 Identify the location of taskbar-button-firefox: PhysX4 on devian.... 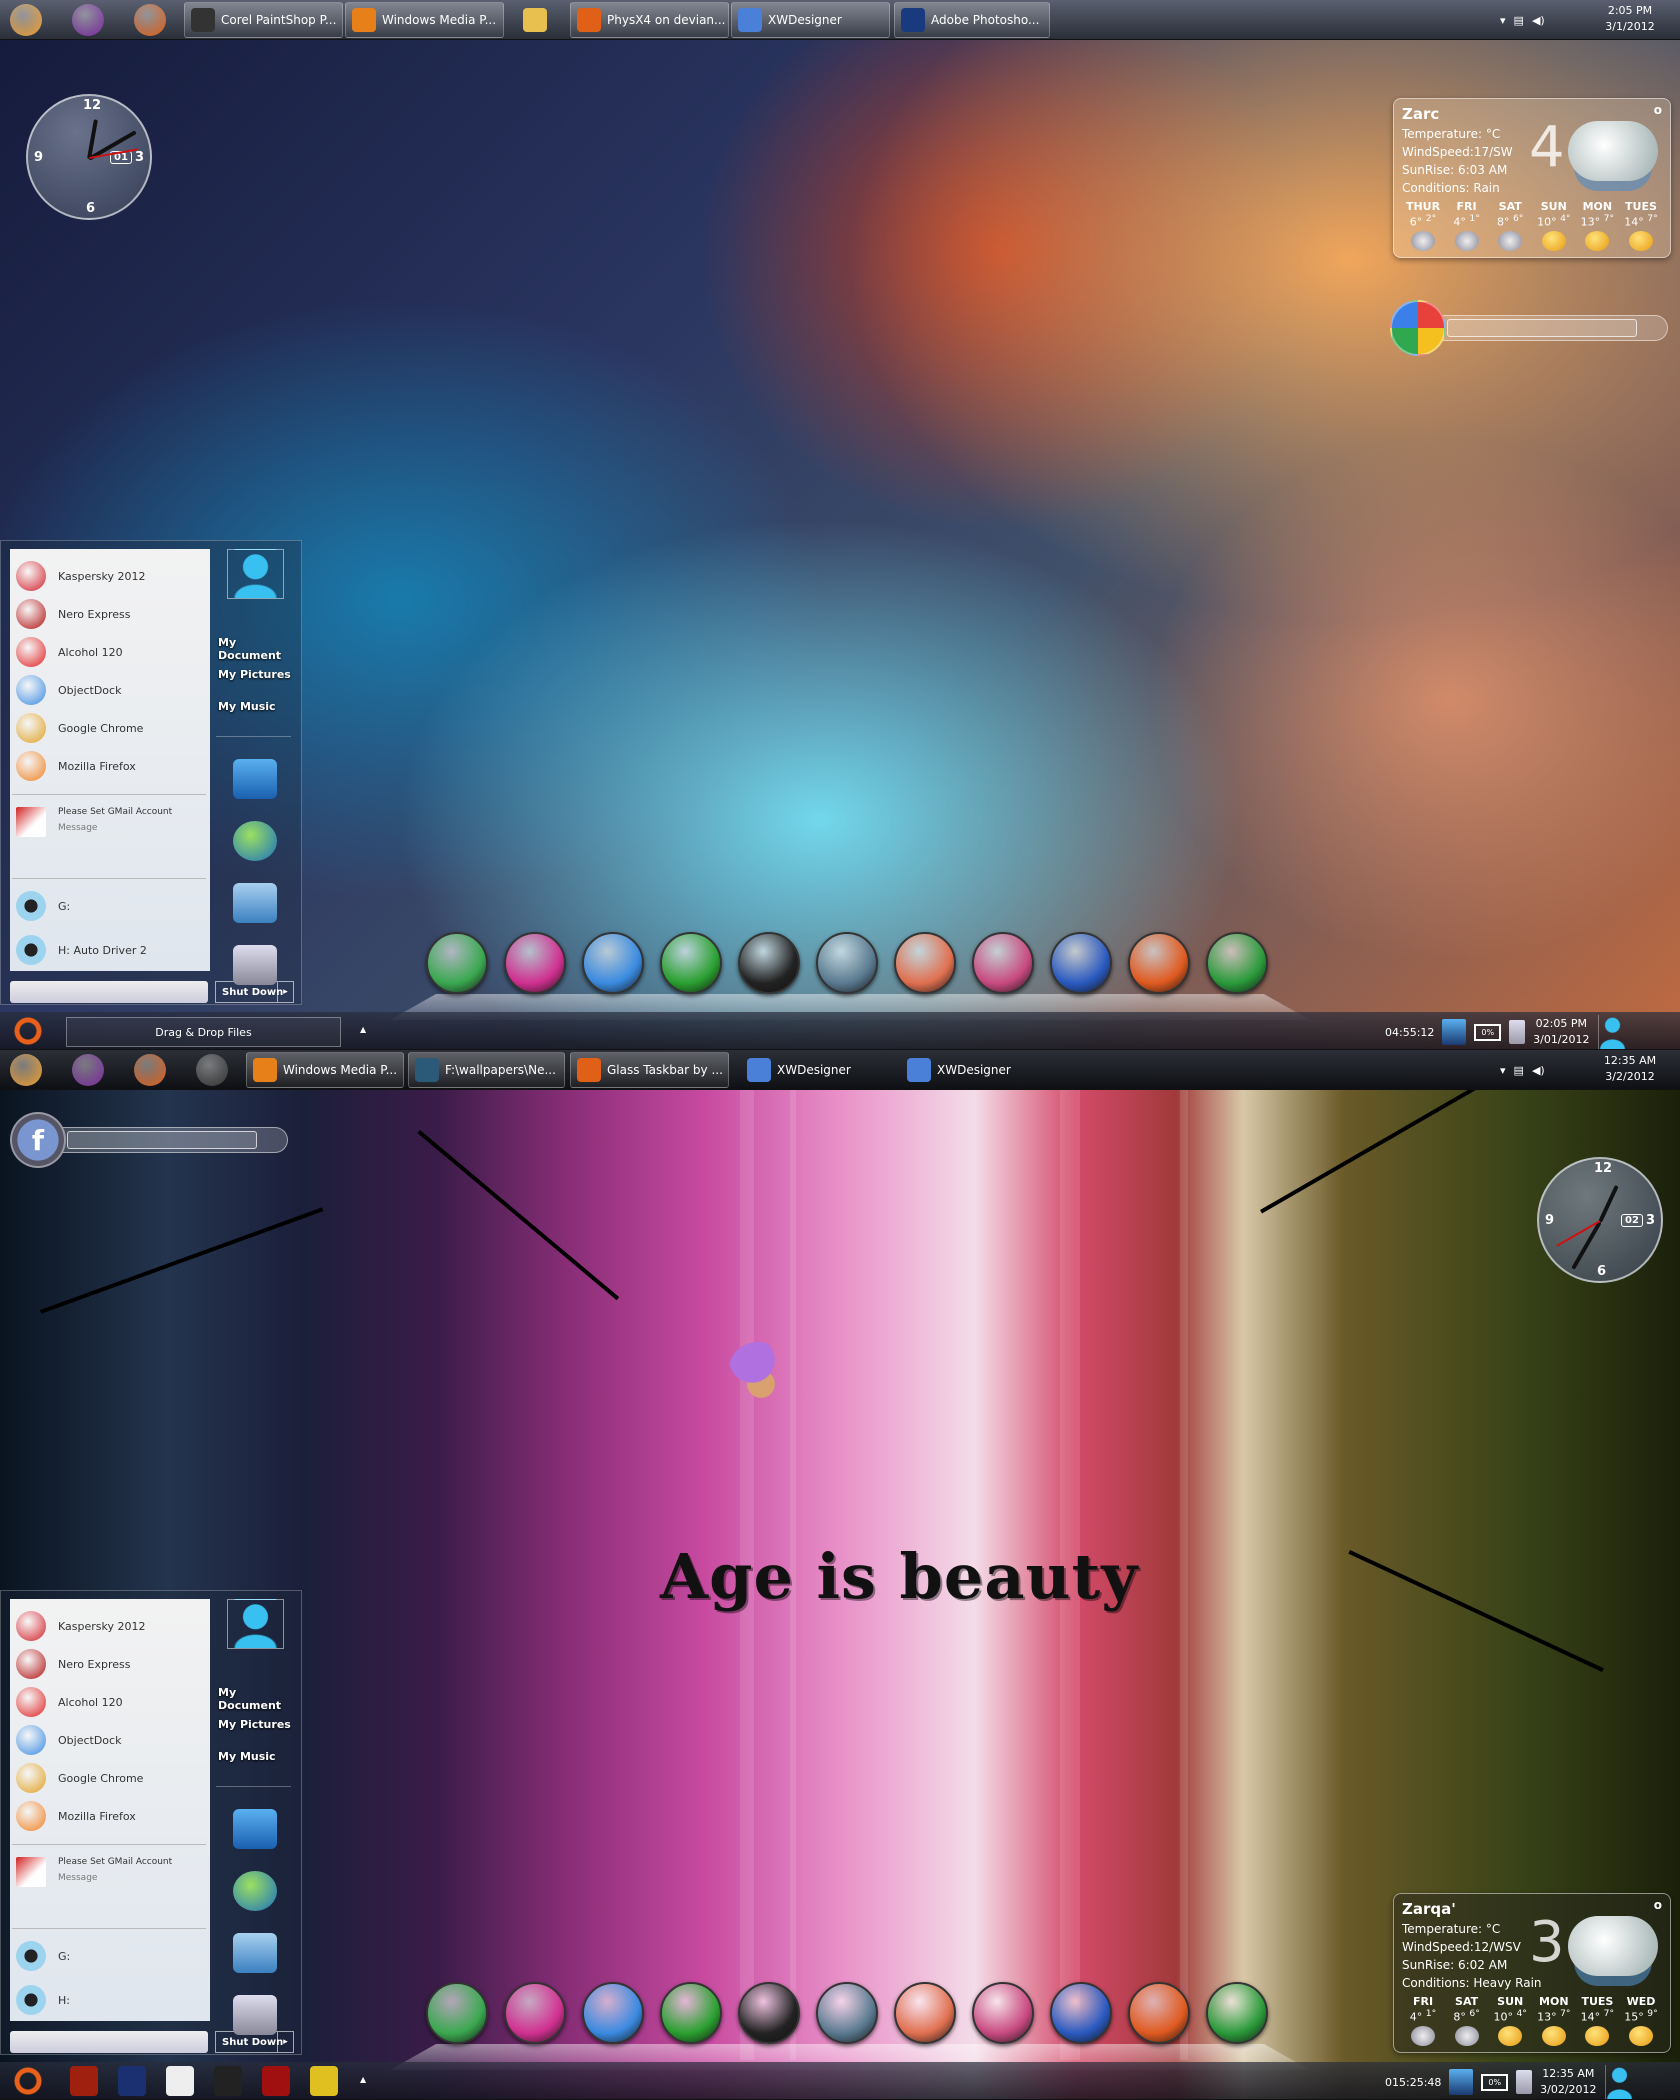
(649, 20).